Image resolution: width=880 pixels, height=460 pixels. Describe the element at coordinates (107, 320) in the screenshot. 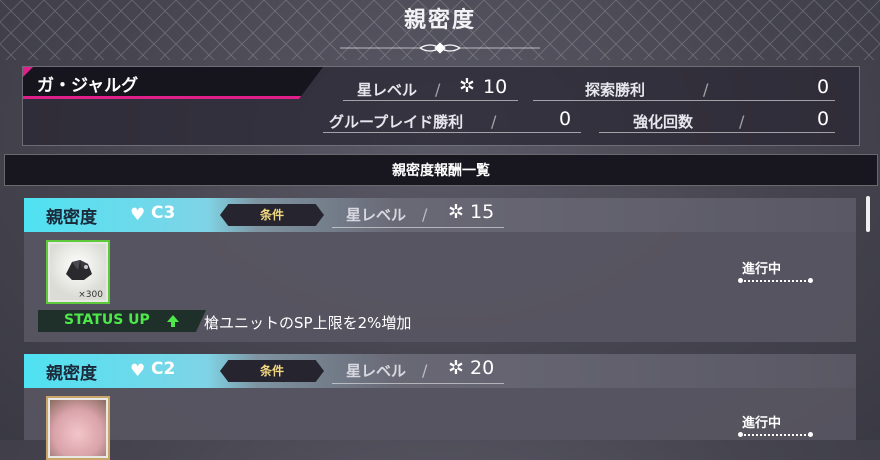

I see `status-up-label: STATUS UP` at that location.